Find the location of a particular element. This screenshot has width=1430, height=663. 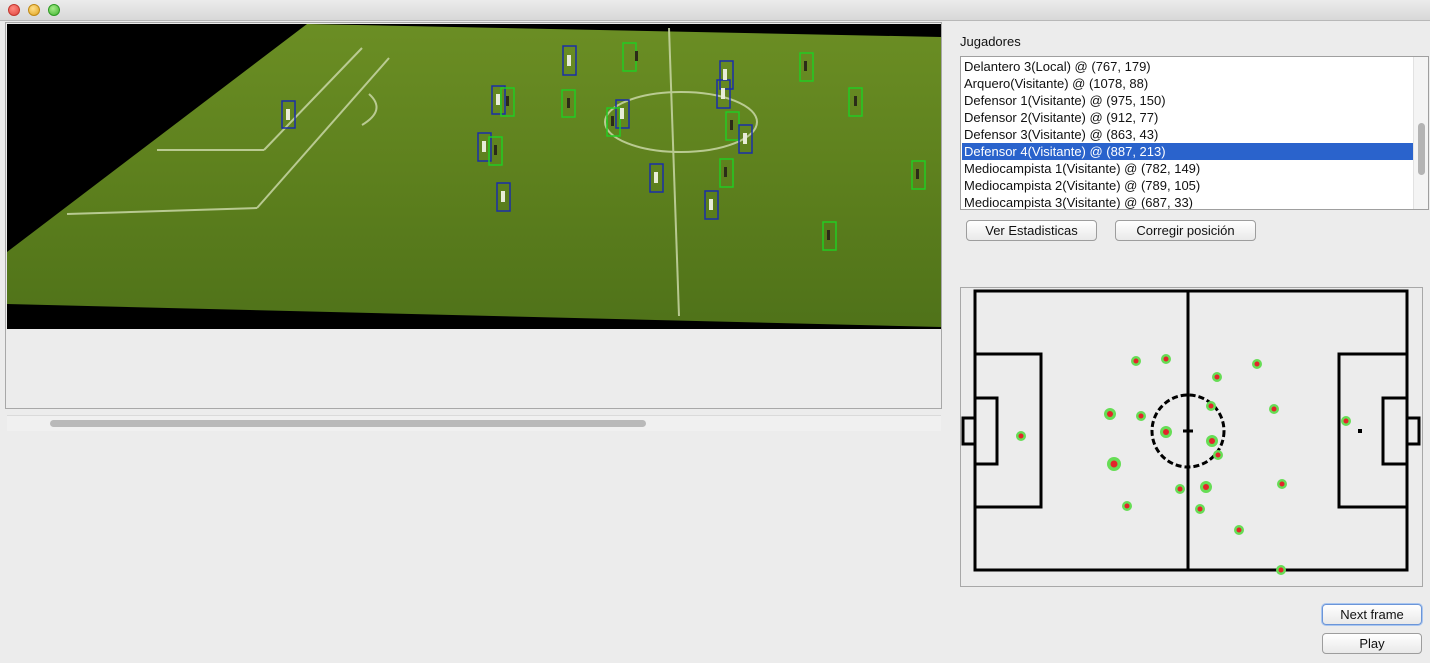

video-hscrollbar is located at coordinates (474, 423).